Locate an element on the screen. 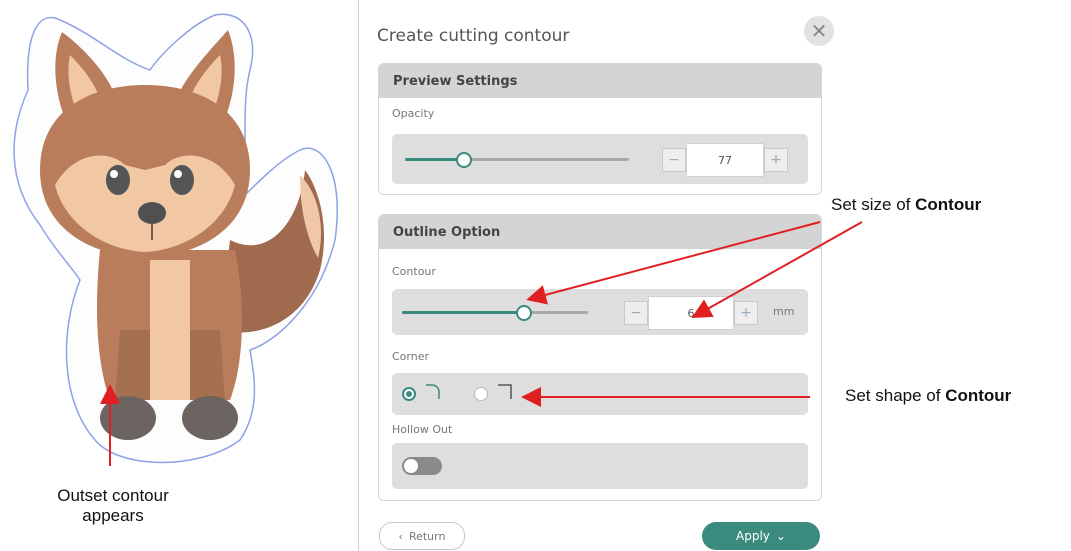 The width and height of the screenshot is (1071, 551). annotation-set-size: Set size of Contour is located at coordinates (906, 204).